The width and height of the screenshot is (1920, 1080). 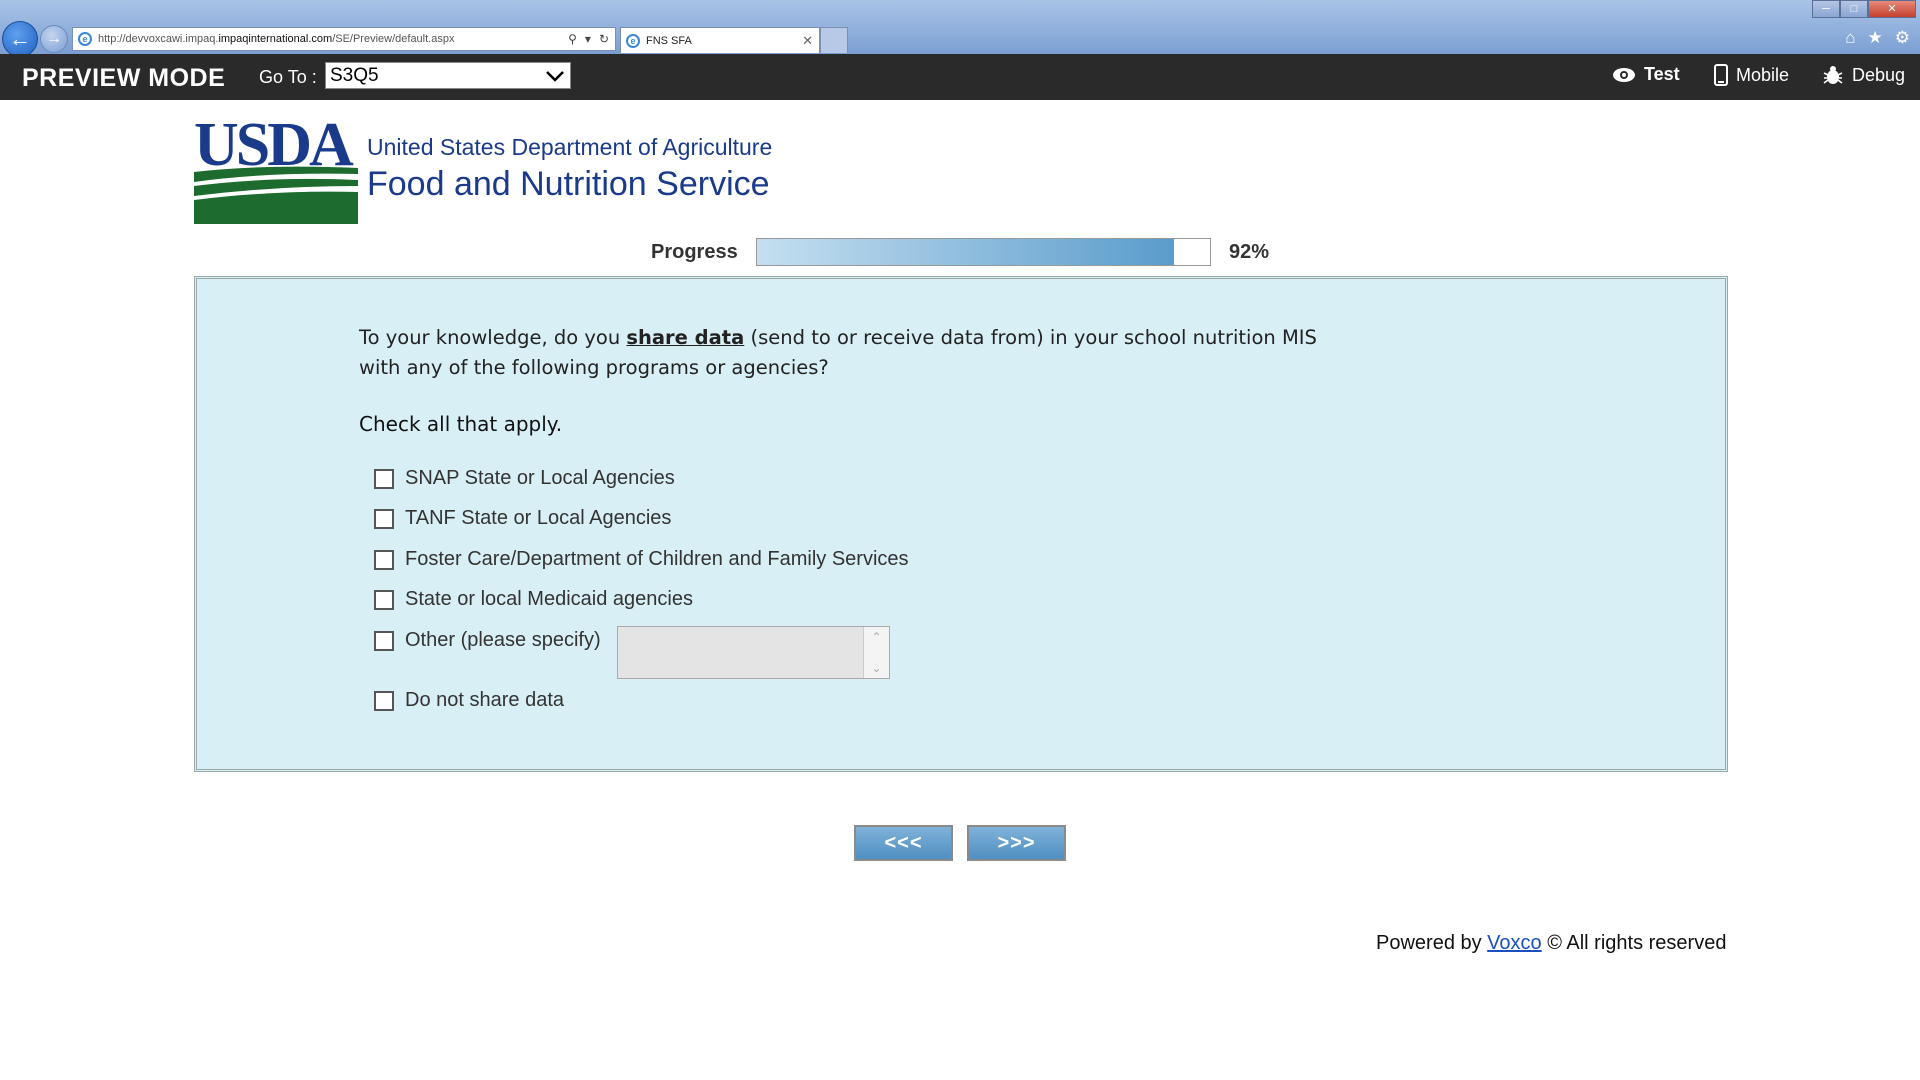 I want to click on arrow-left-icon: ←, so click(x=20, y=38).